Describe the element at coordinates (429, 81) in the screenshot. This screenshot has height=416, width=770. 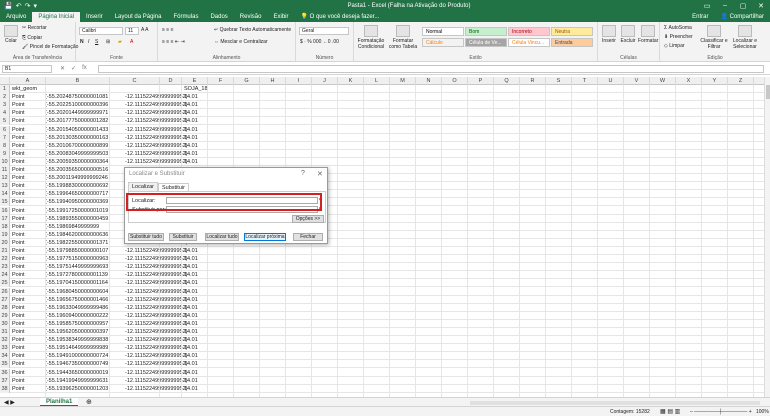
I see `column-header-n: N` at that location.